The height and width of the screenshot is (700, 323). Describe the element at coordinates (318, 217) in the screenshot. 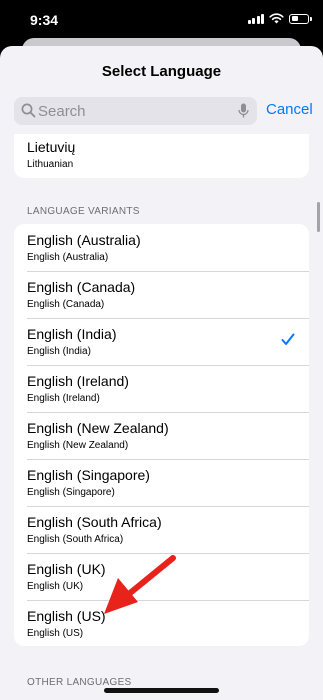

I see `scroll-indicator` at that location.